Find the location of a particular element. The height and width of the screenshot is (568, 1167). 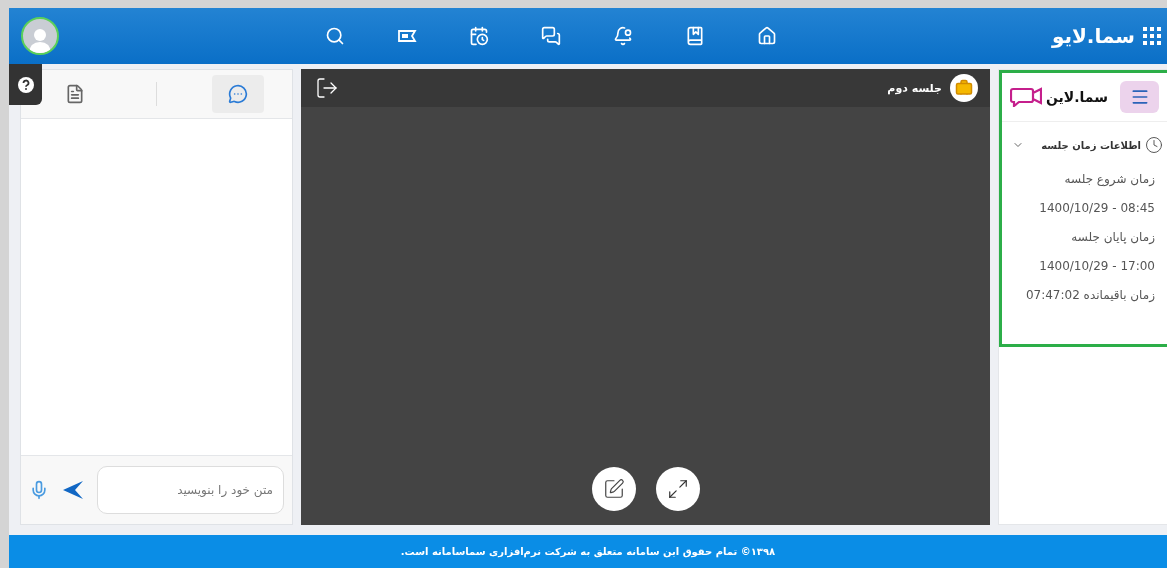

search-icon is located at coordinates (335, 36).